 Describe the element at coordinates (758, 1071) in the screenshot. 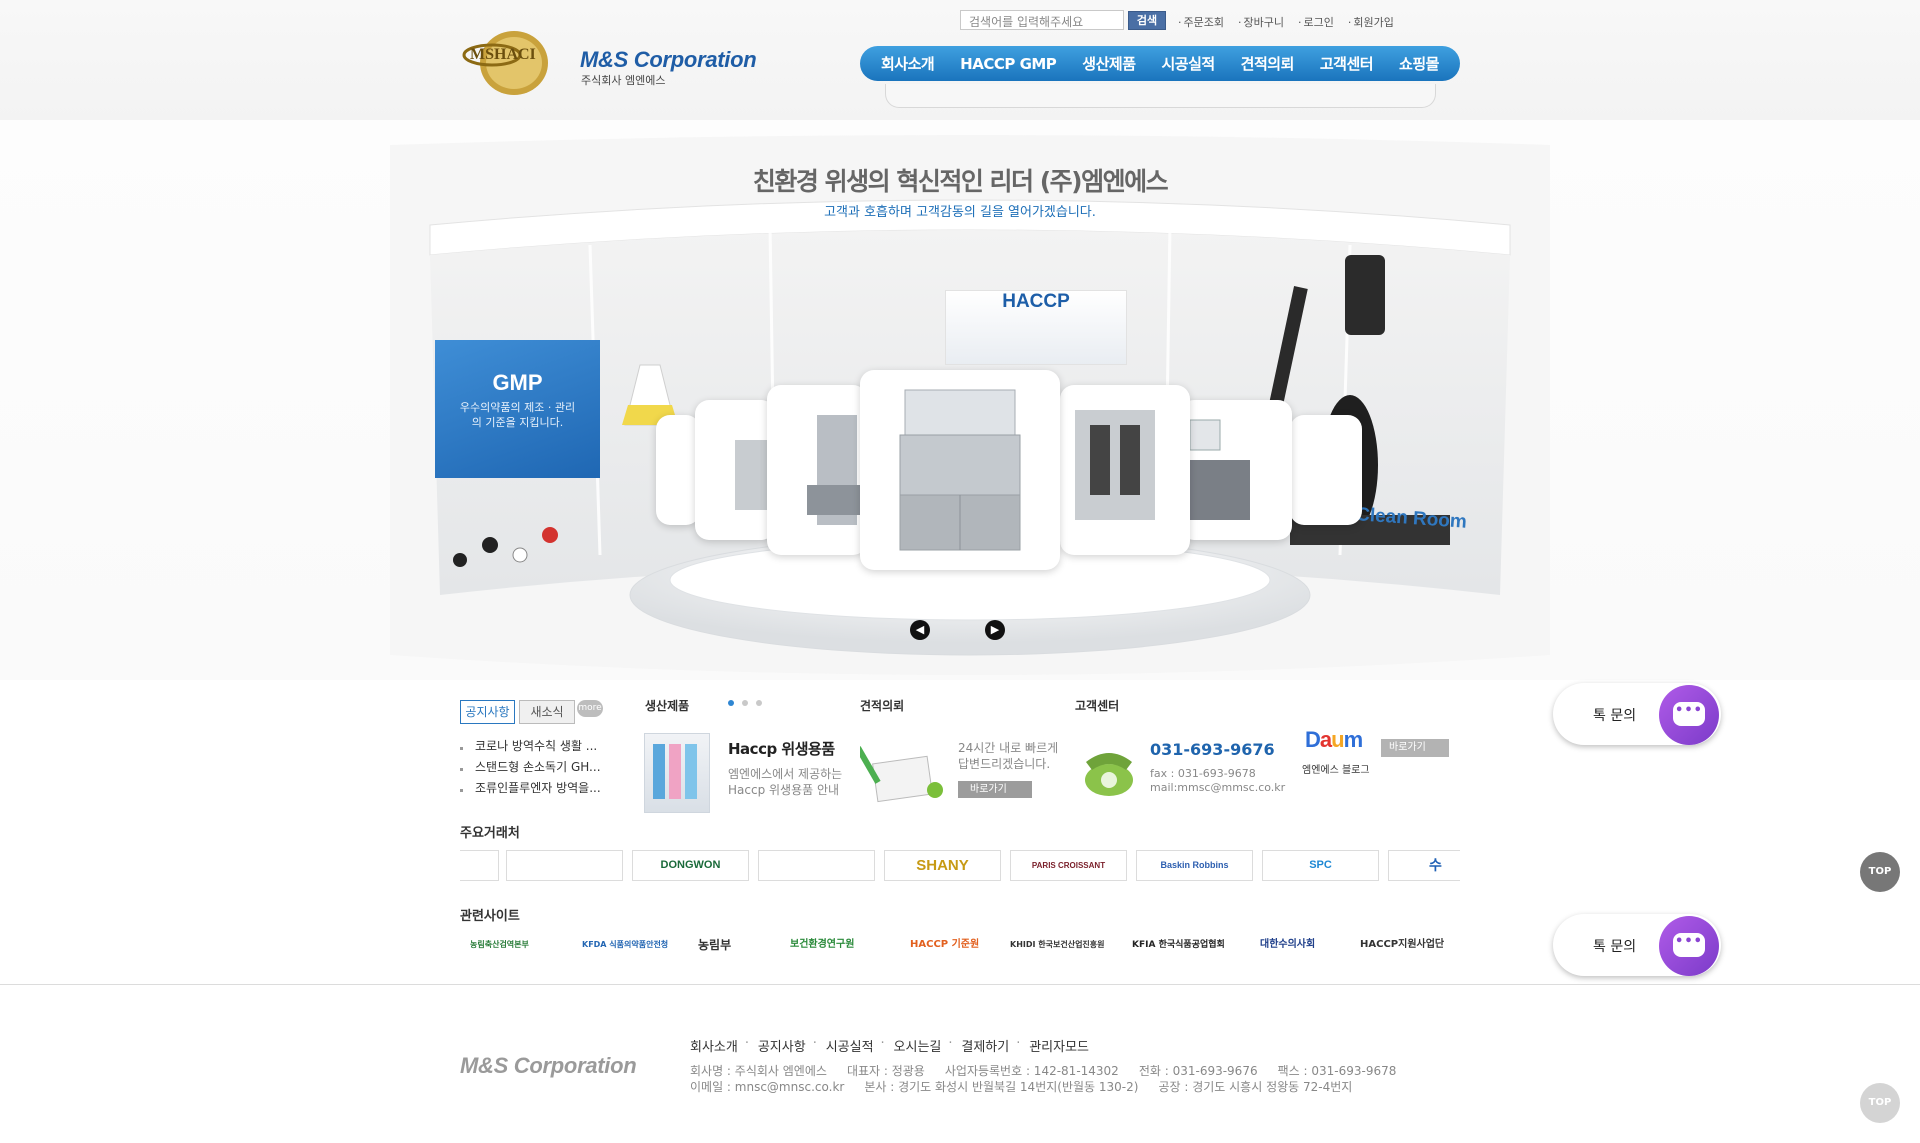

I see `footer-company: 회사명 : 주식회사 엠엔에스` at that location.